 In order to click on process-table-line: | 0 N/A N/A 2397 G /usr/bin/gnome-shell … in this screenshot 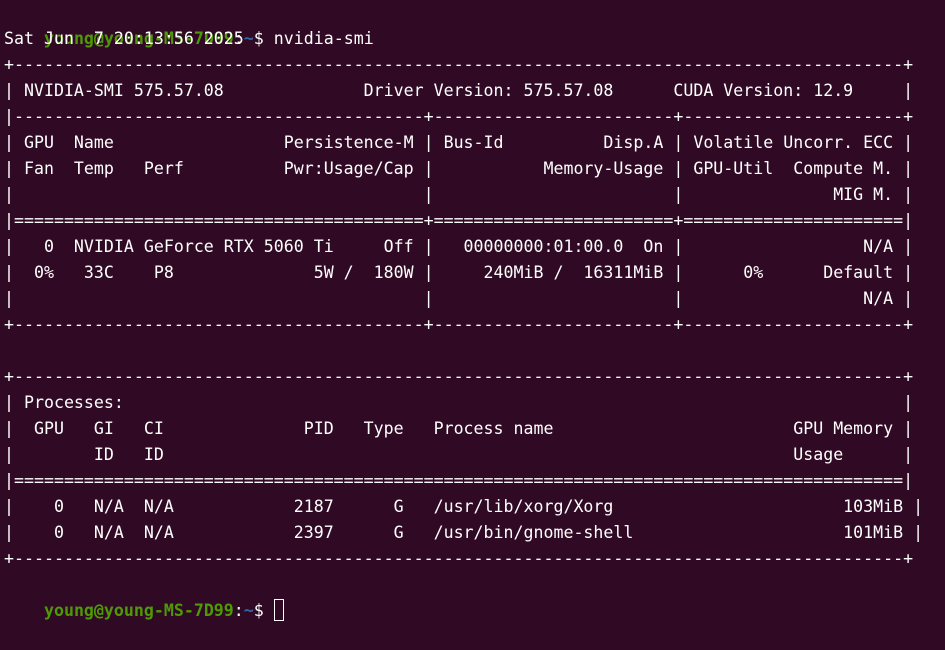, I will do `click(464, 532)`.